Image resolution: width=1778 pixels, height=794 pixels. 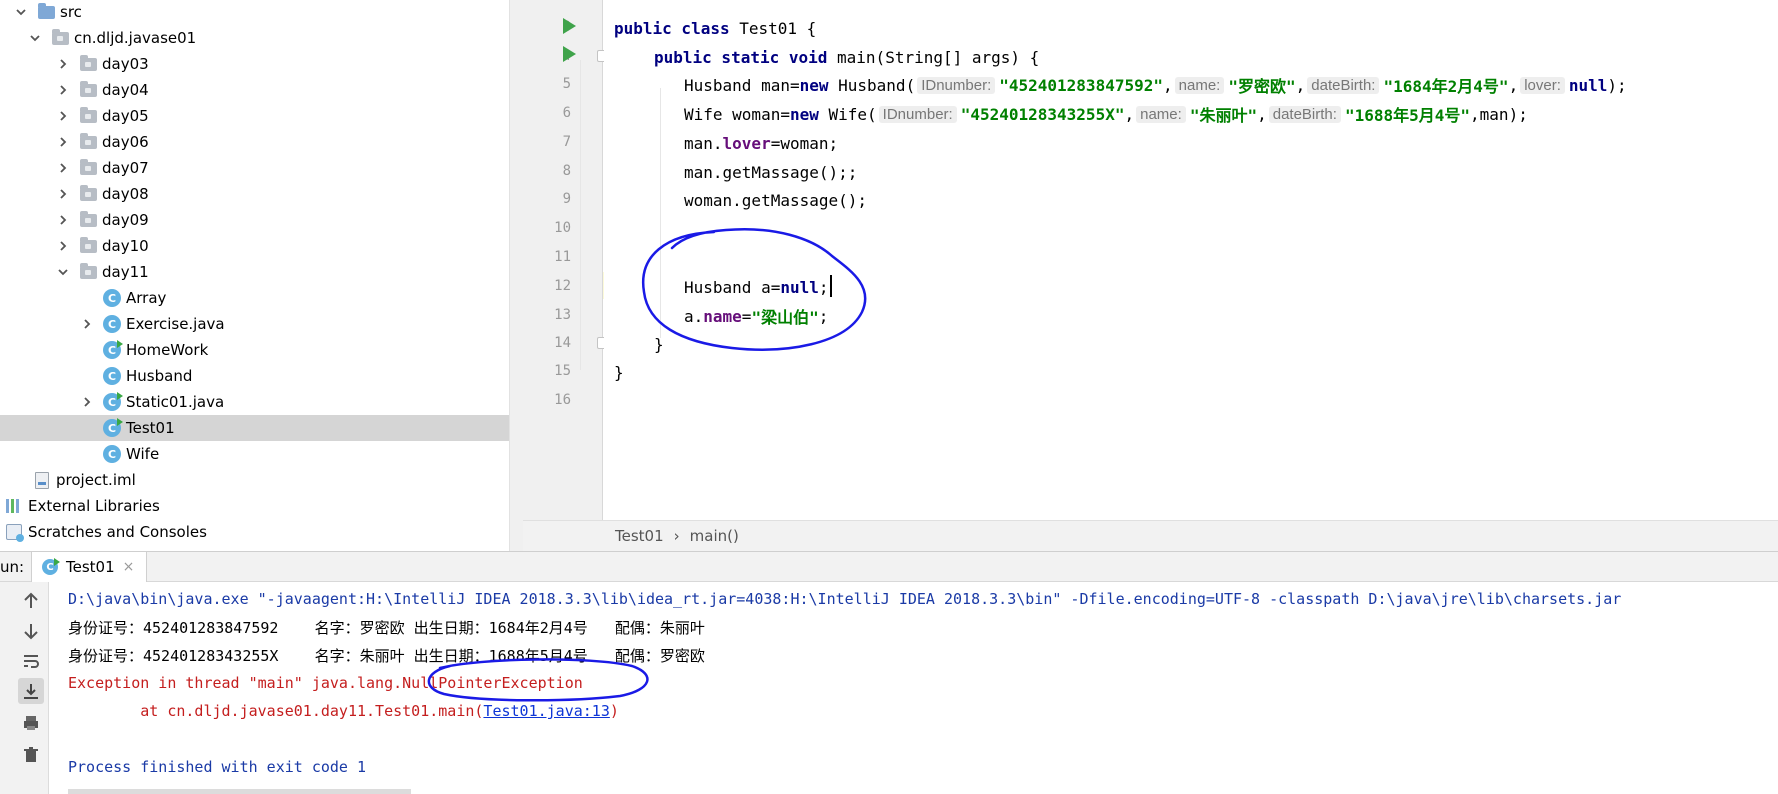 I want to click on run-main-gutter-icon, so click(x=569, y=54).